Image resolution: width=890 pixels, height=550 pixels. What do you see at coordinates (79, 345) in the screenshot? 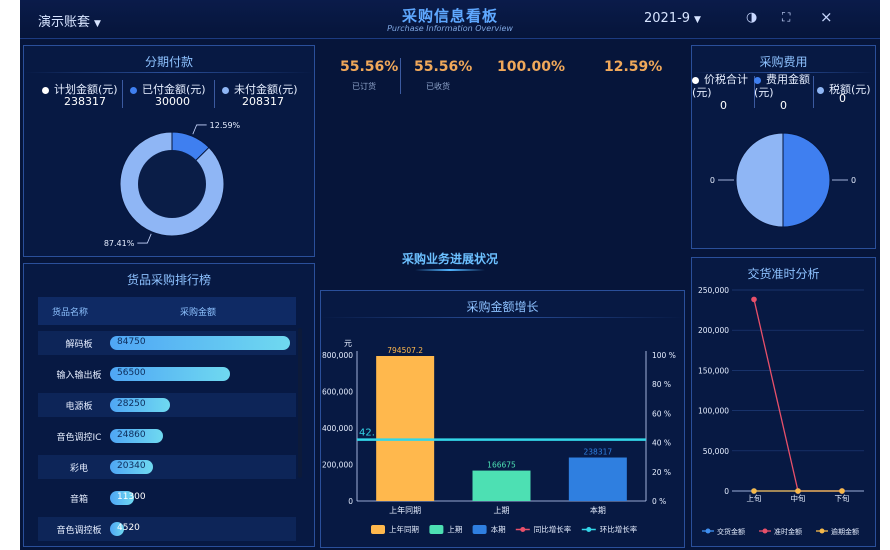
I see `row-item-name: 解码板` at bounding box center [79, 345].